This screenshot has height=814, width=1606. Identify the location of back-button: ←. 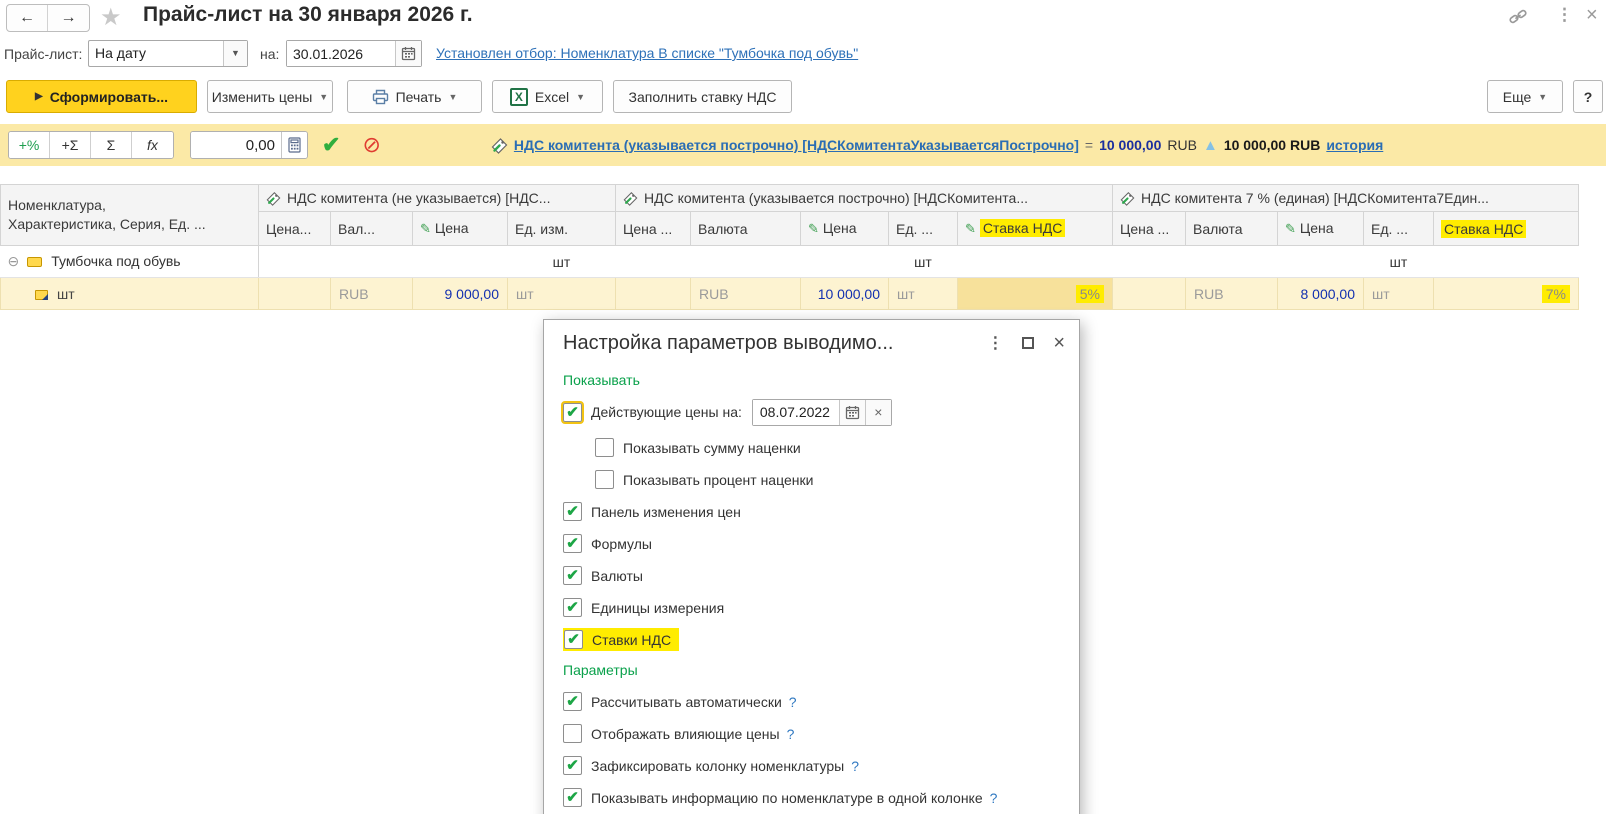
(27, 18).